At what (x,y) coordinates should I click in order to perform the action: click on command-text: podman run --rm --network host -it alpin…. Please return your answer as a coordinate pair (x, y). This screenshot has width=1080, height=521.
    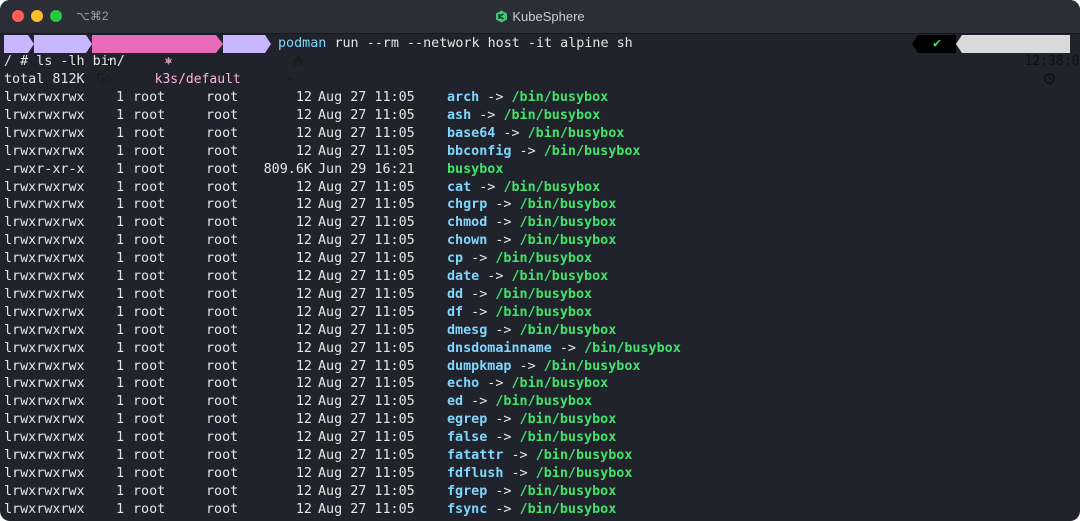
    Looking at the image, I should click on (455, 44).